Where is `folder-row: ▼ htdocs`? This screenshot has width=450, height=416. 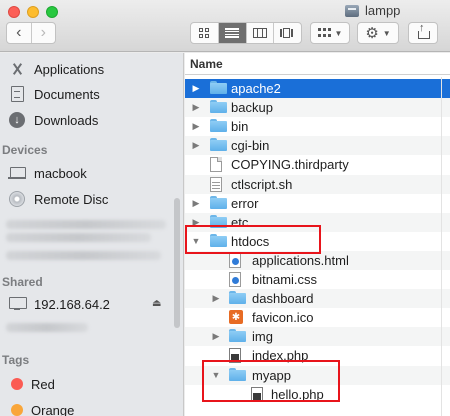
folder-row: ▼ htdocs is located at coordinates (317, 241).